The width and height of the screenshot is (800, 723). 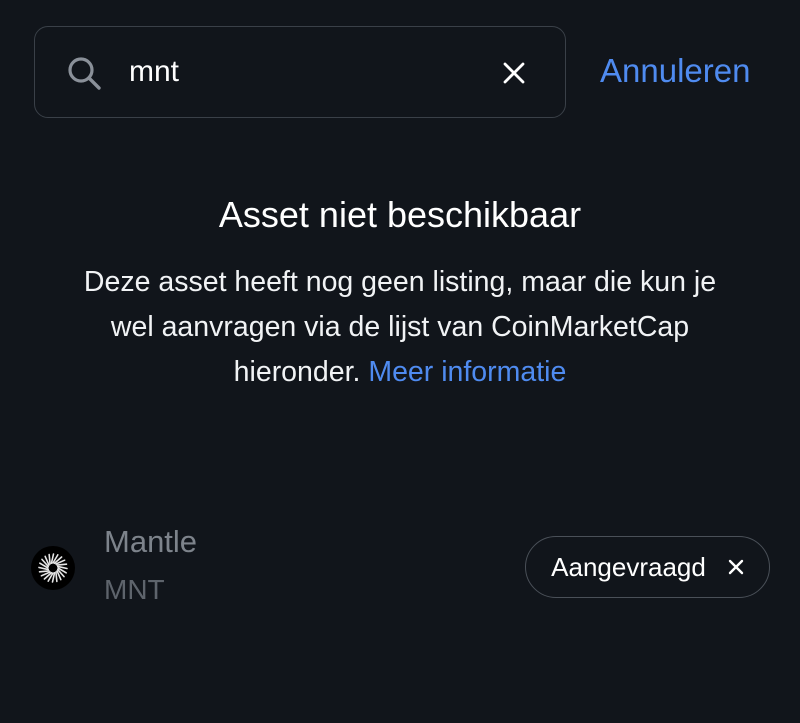 I want to click on search-input, so click(x=309, y=72).